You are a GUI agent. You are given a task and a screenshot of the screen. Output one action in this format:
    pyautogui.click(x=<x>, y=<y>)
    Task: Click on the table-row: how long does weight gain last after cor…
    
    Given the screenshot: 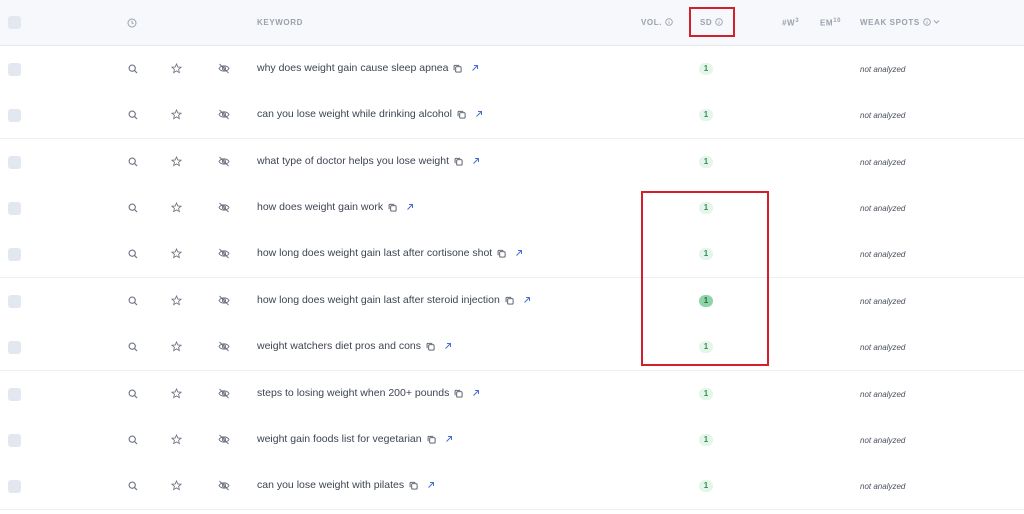 What is the action you would take?
    pyautogui.click(x=512, y=254)
    